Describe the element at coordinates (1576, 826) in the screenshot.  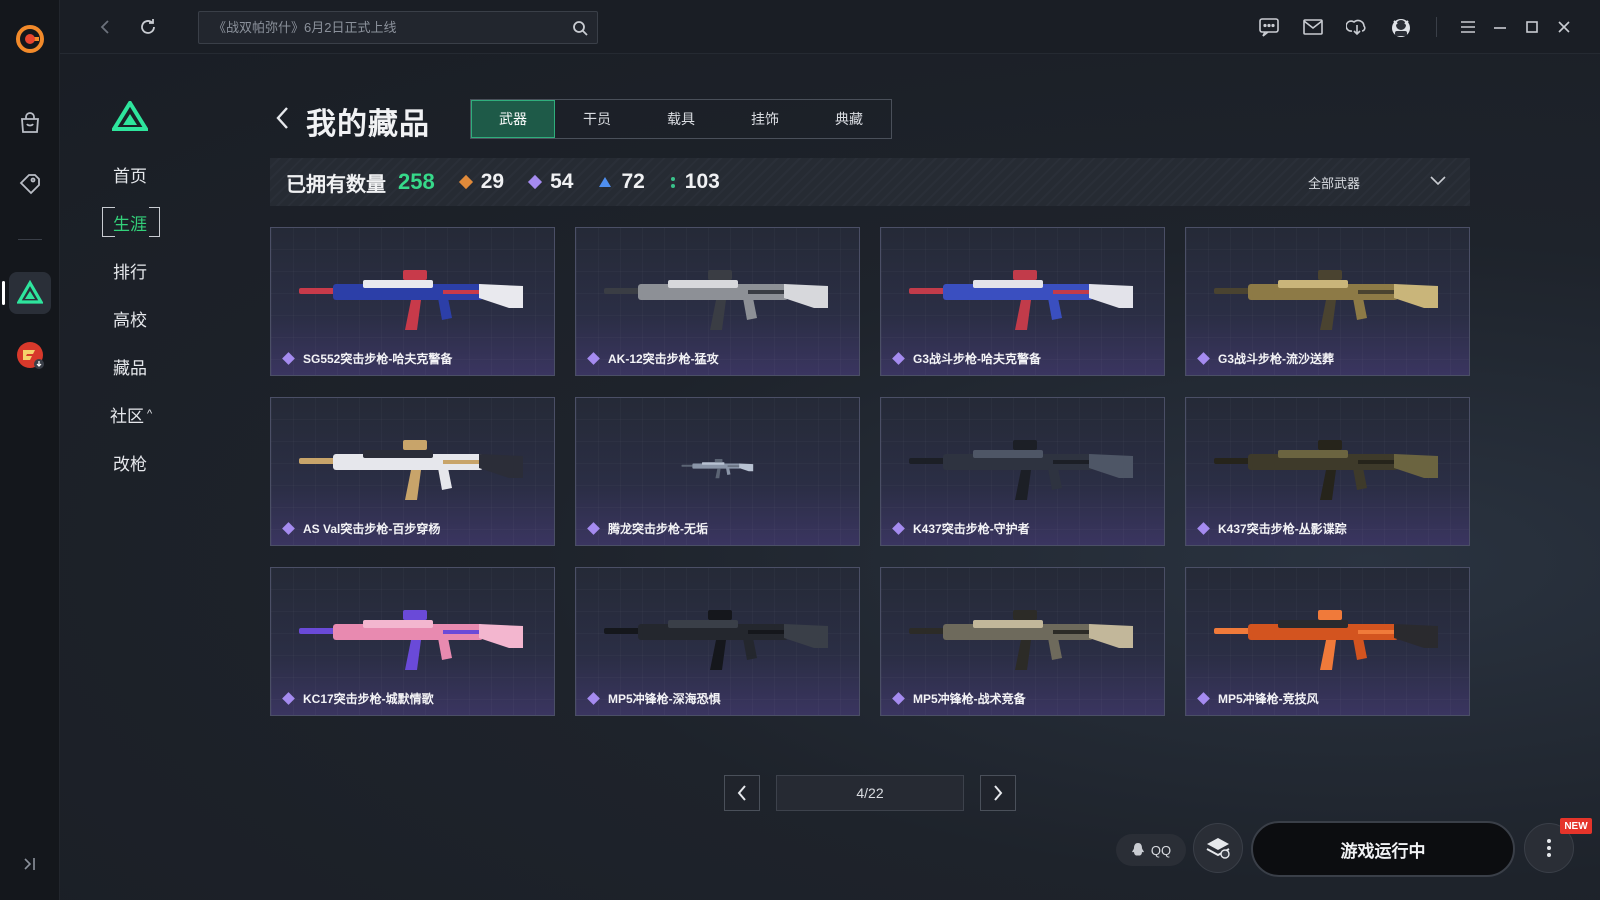
I see `new-badge: NEW` at that location.